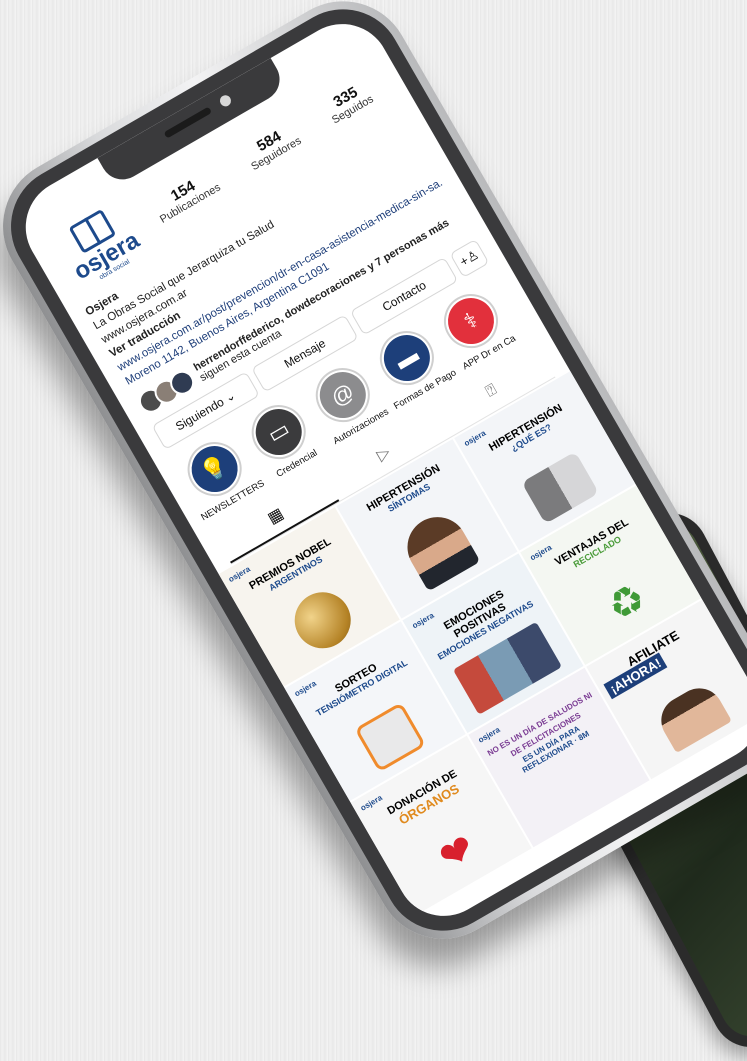  What do you see at coordinates (469, 258) in the screenshot?
I see `add-person-icon: +♙` at bounding box center [469, 258].